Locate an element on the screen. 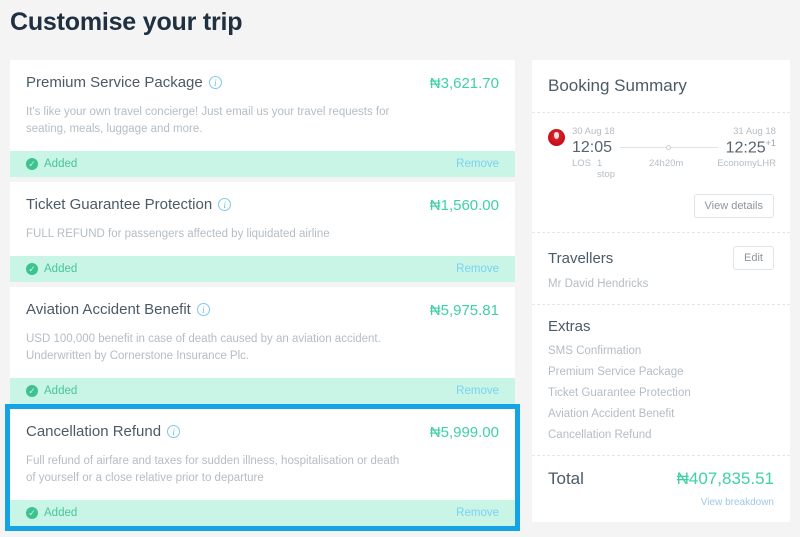  extras-summary-title: Extras is located at coordinates (569, 327).